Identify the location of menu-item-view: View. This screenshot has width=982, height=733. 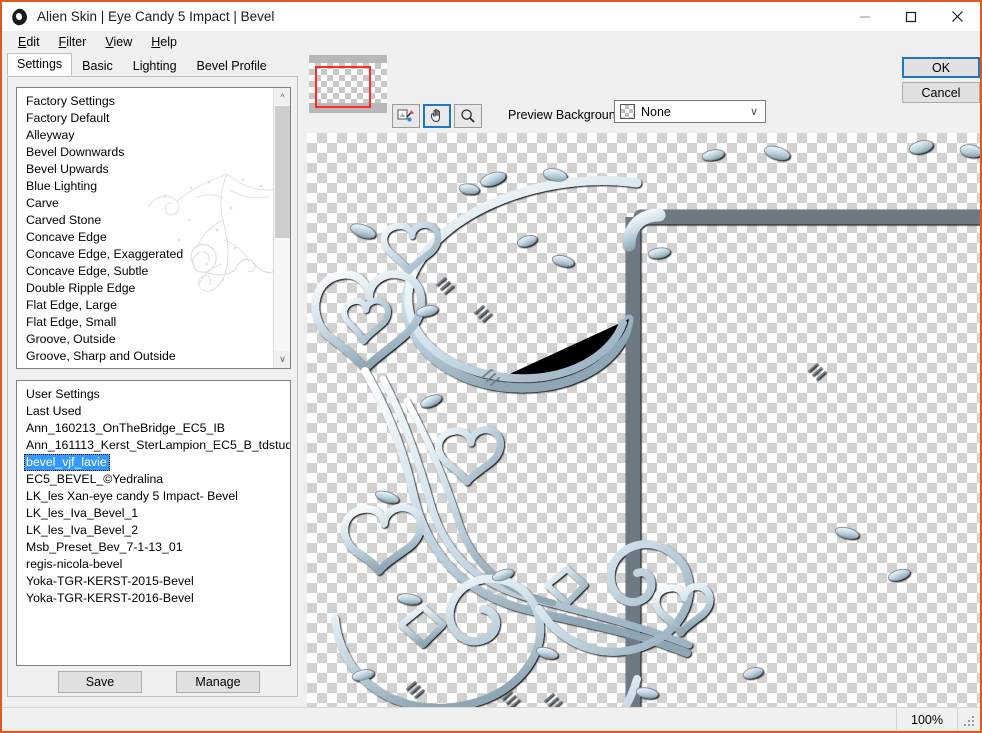
(119, 42).